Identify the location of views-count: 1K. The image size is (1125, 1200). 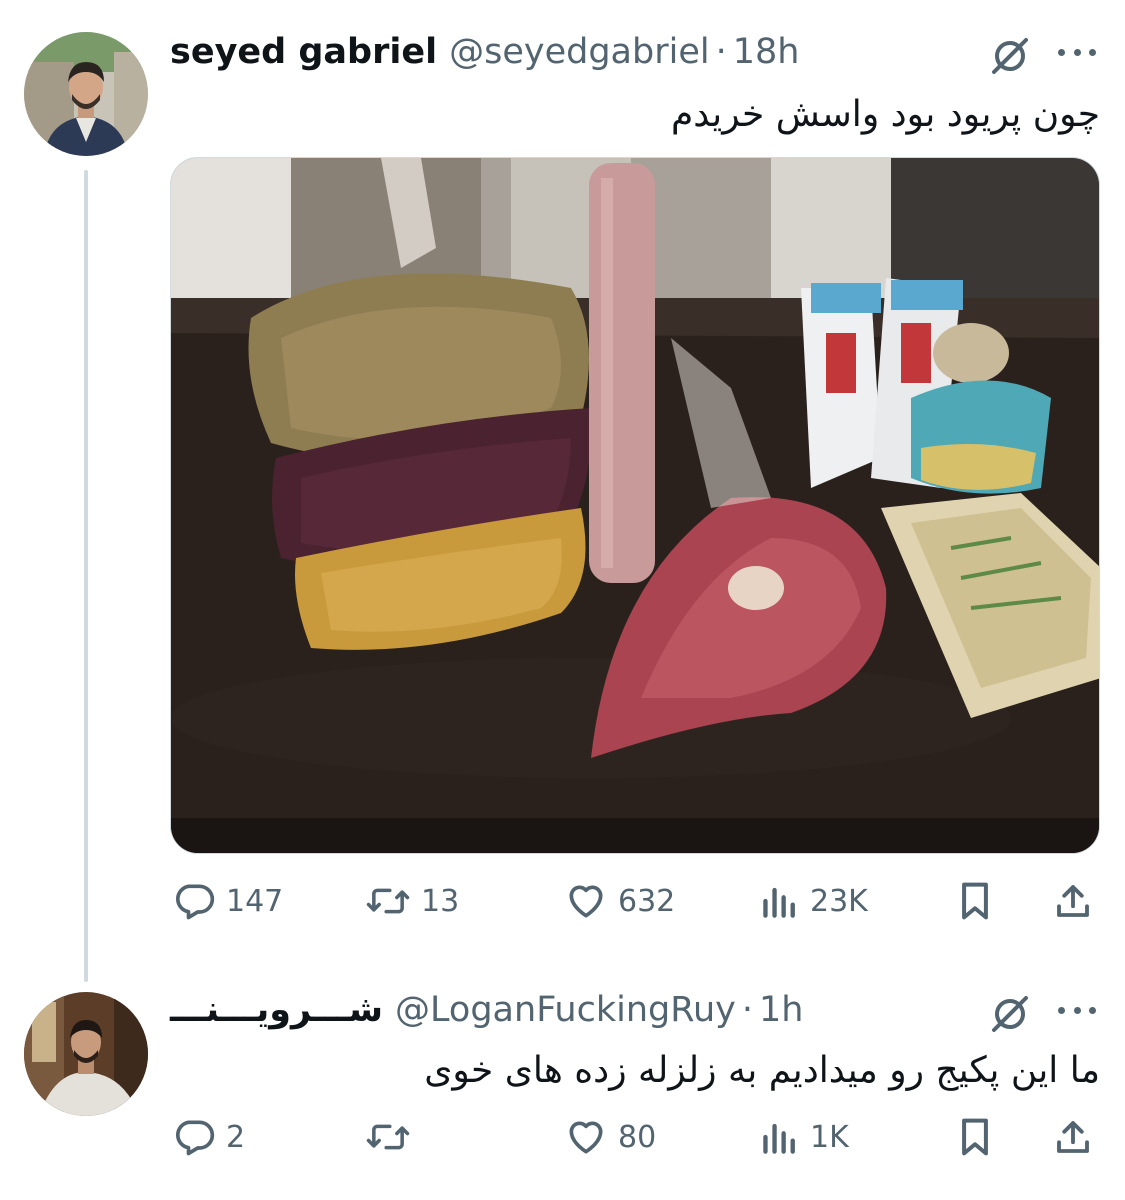
(829, 1137).